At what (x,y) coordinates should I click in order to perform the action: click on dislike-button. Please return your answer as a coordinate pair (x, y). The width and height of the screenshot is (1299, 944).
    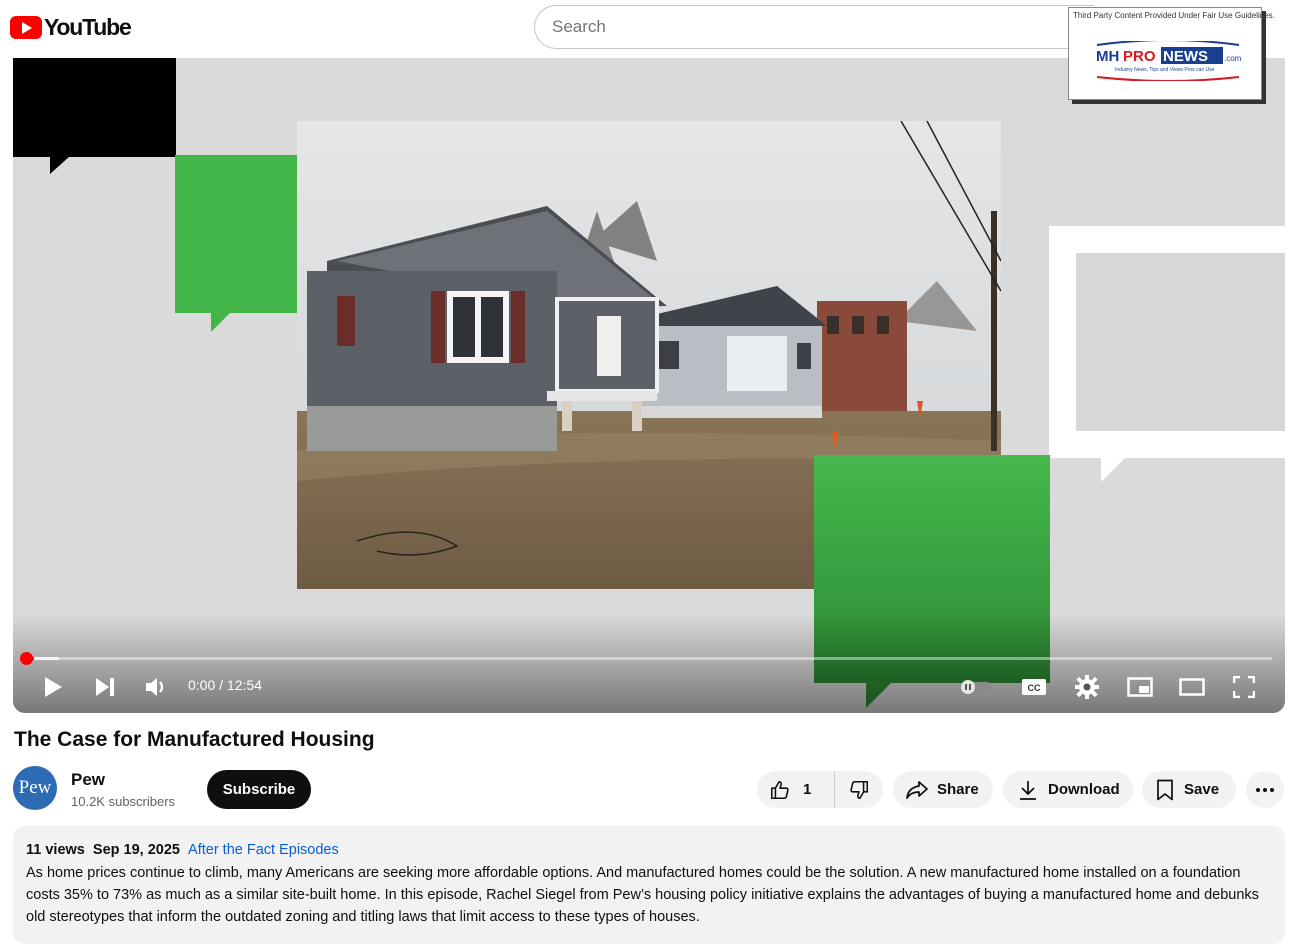
    Looking at the image, I should click on (859, 790).